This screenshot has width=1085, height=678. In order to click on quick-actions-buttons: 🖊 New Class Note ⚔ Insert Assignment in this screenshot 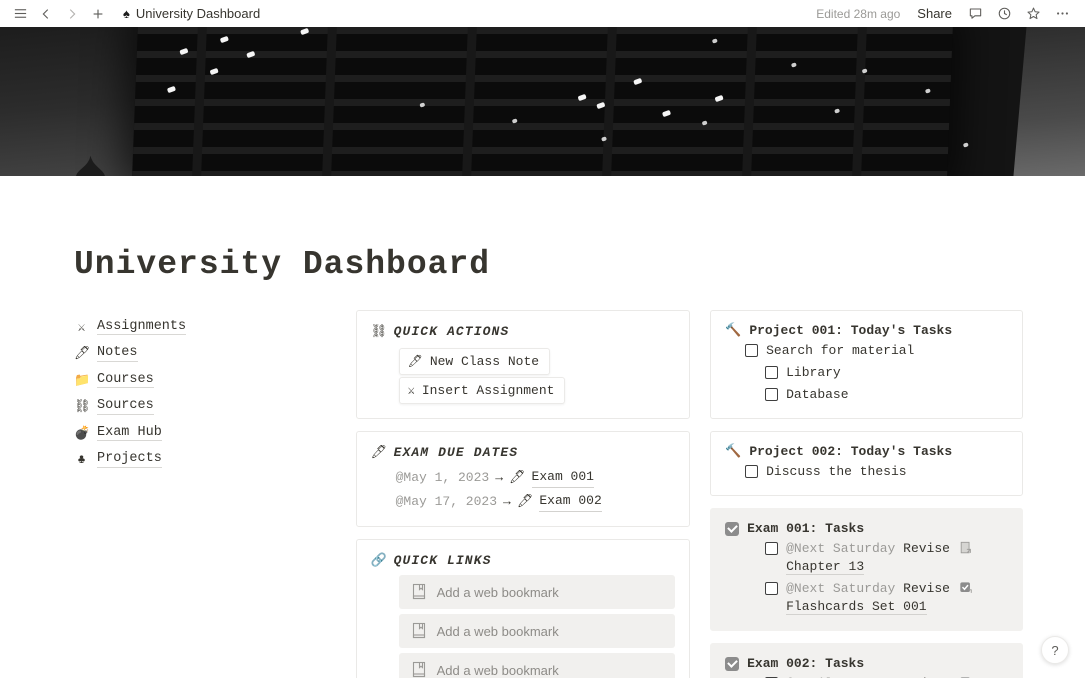, I will do `click(523, 375)`.